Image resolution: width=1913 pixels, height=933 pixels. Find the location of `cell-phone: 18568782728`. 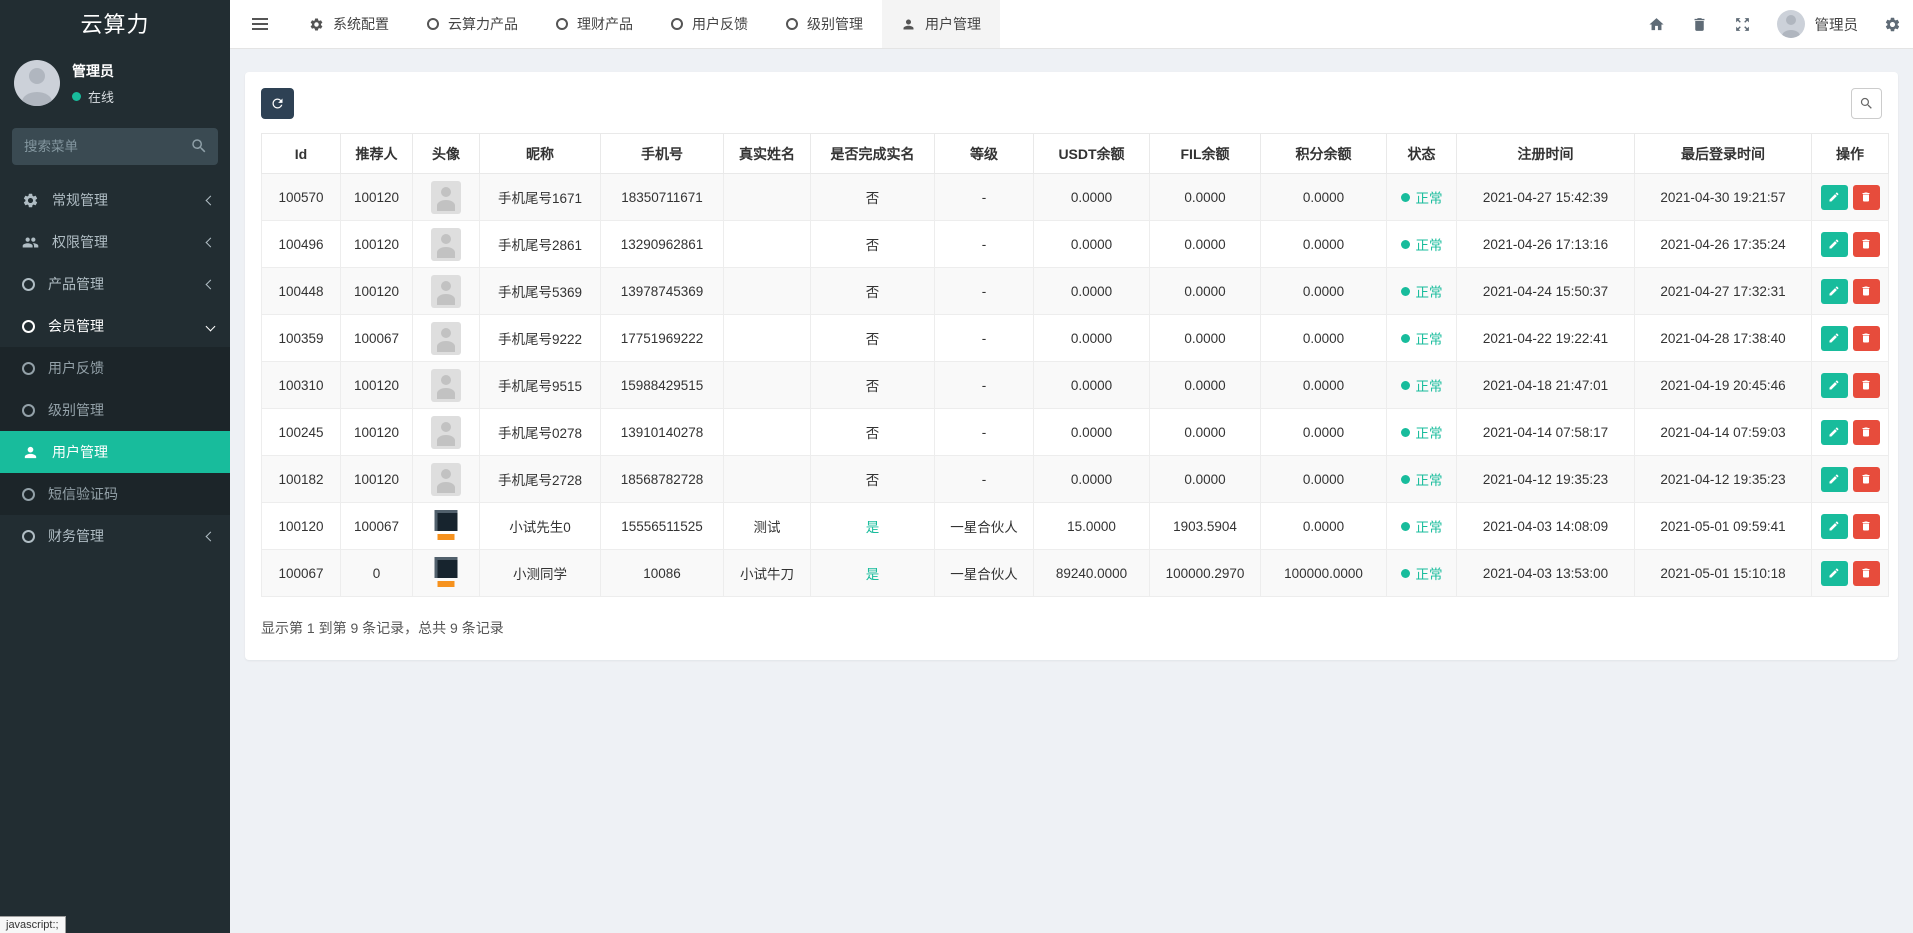

cell-phone: 18568782728 is located at coordinates (662, 479).